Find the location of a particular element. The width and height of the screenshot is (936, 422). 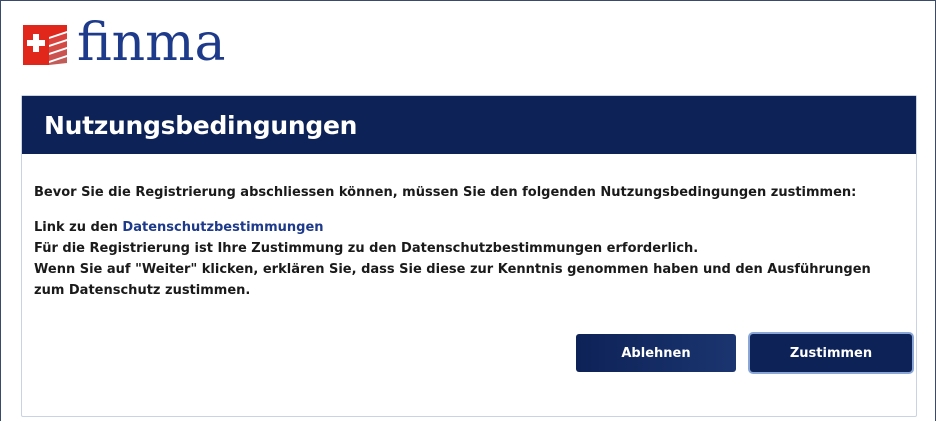

dialog-title: Nutzungsbedingungen is located at coordinates (201, 125).